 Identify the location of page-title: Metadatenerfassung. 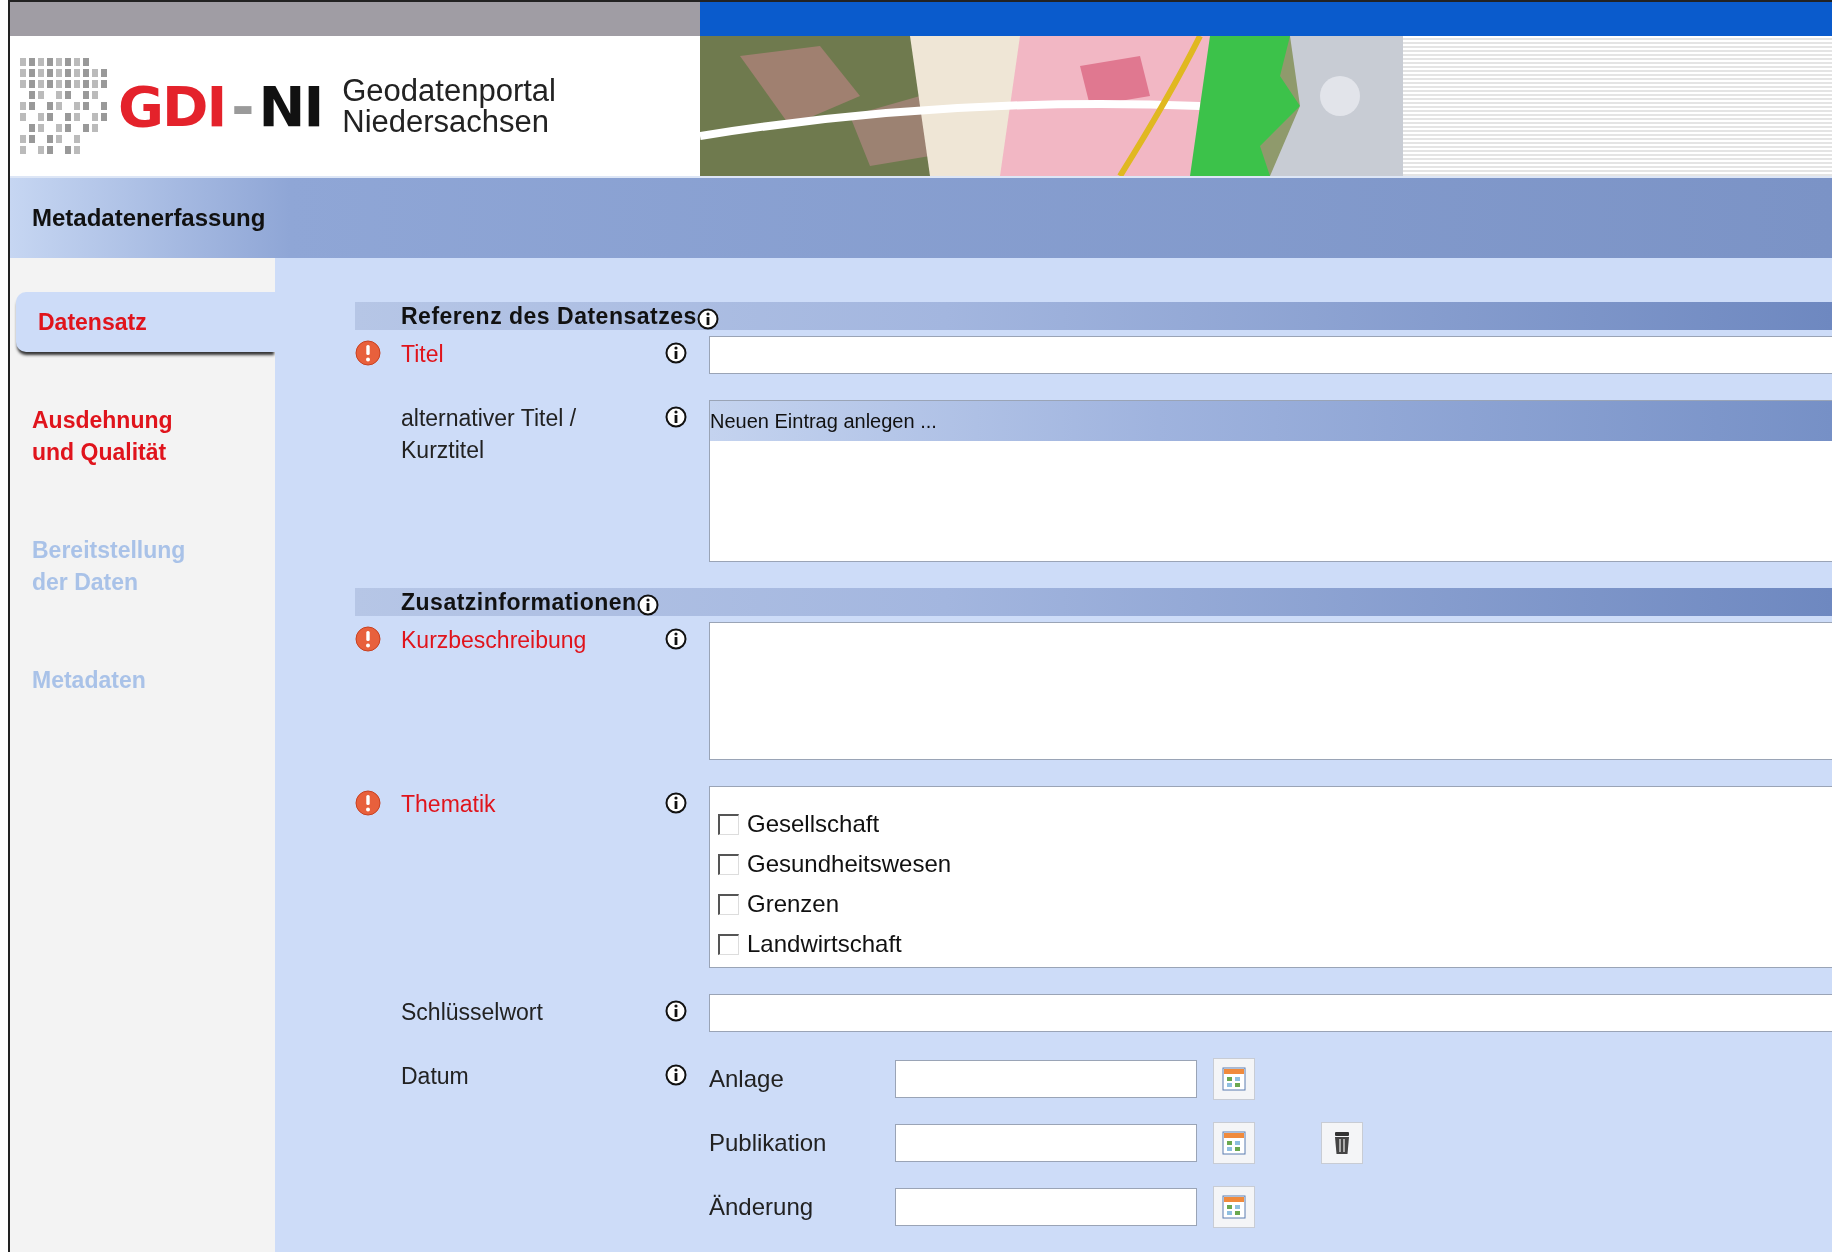
(149, 218).